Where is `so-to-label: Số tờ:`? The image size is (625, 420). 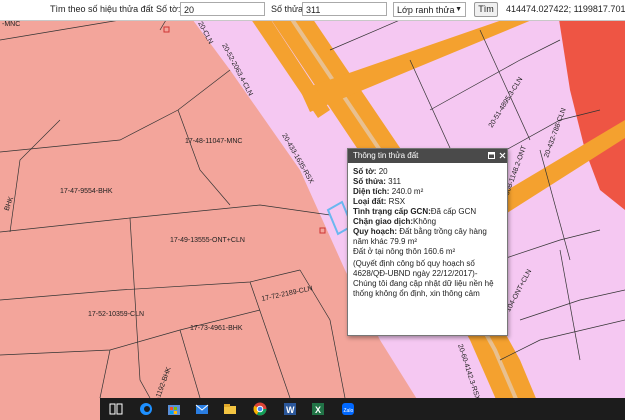 so-to-label: Số tờ: is located at coordinates (168, 9).